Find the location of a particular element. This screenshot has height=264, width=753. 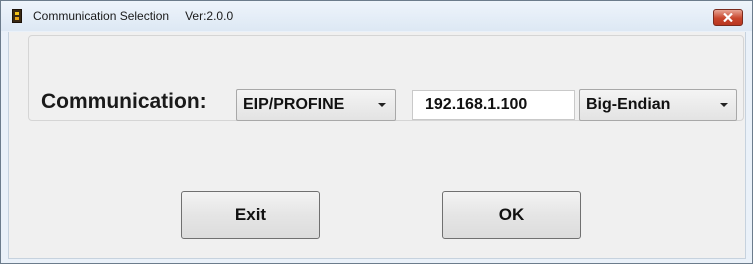

window-title: Communication Selection is located at coordinates (101, 16).